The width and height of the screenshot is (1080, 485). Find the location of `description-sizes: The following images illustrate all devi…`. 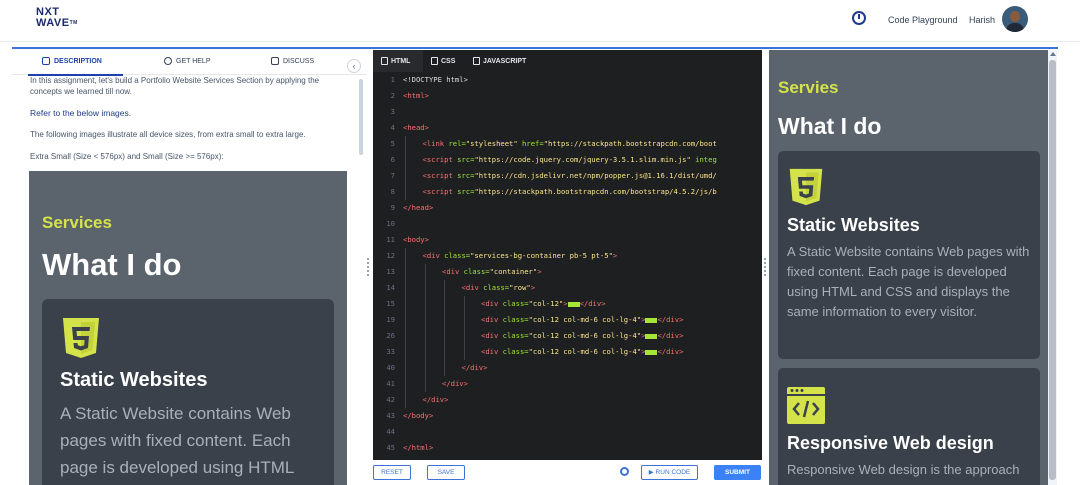

description-sizes: The following images illustrate all devi… is located at coordinates (168, 134).